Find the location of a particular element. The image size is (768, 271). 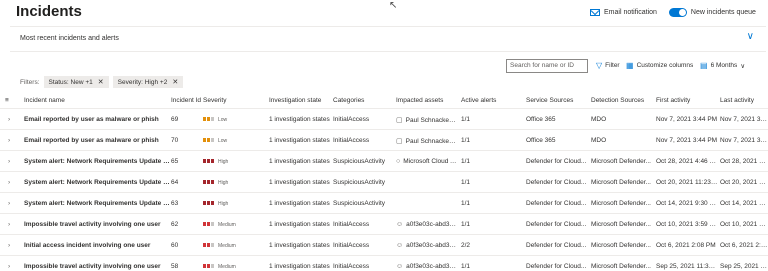

first-activity: Oct 6, 2021 2:08 PM is located at coordinates (686, 245).